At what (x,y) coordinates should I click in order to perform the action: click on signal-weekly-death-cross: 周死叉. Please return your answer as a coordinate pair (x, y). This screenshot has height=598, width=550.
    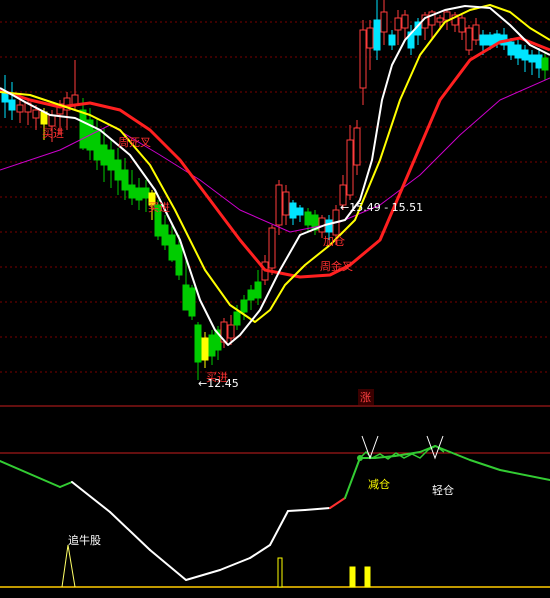
    Looking at the image, I should click on (134, 142).